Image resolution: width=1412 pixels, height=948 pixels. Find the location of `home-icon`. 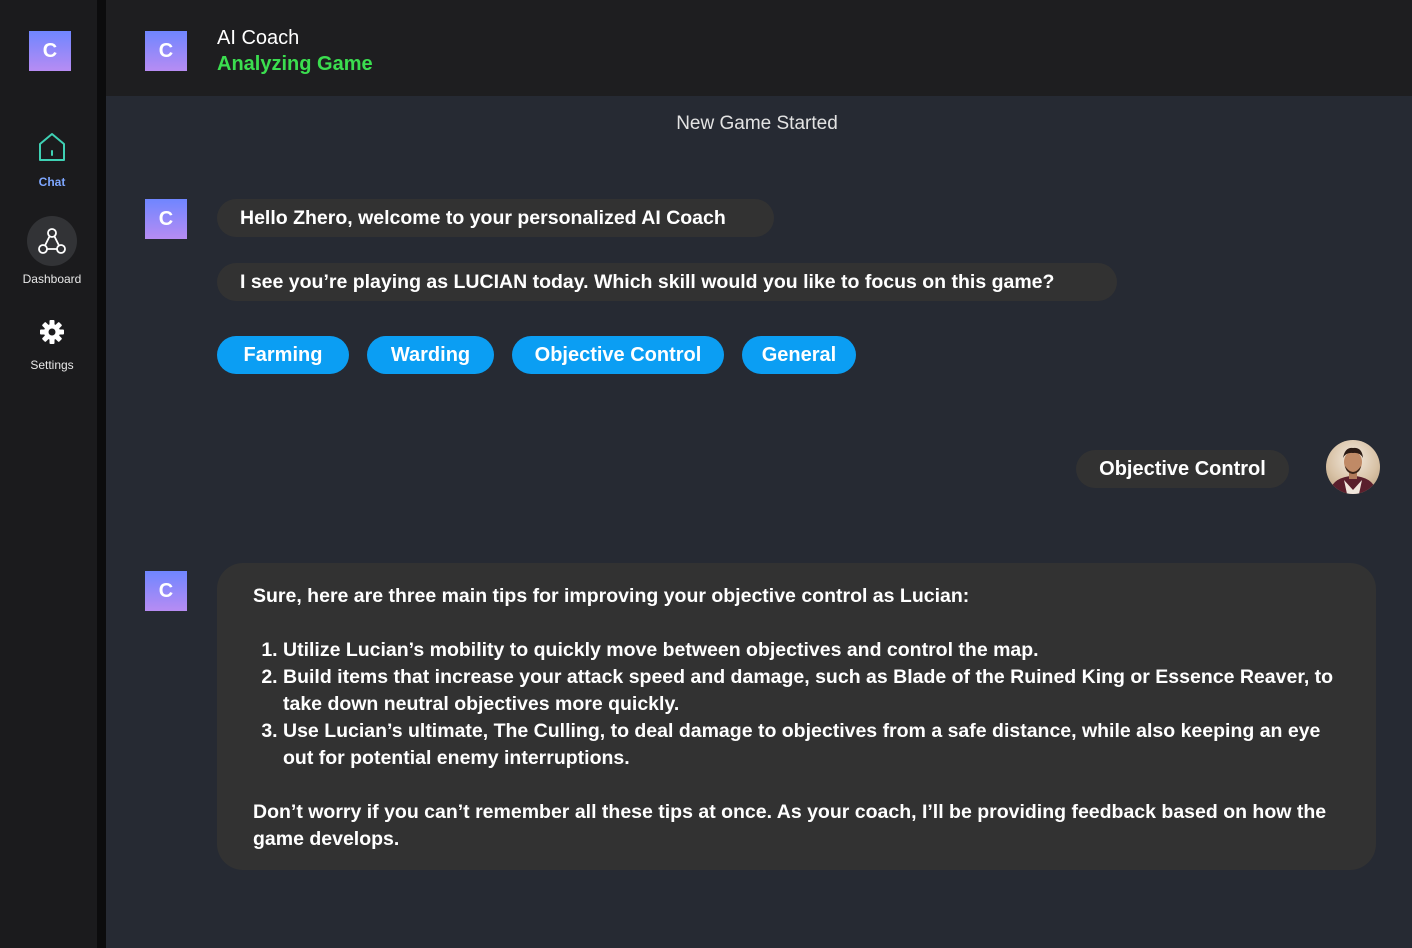

home-icon is located at coordinates (52, 149).